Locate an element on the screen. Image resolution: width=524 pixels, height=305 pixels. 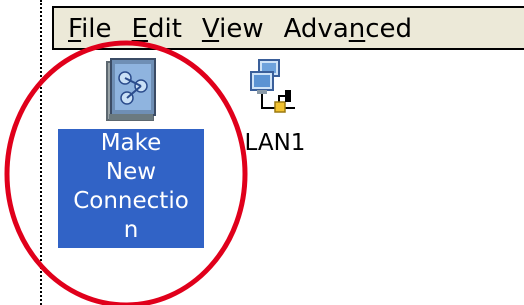
menu-file: File is located at coordinates (90, 29).